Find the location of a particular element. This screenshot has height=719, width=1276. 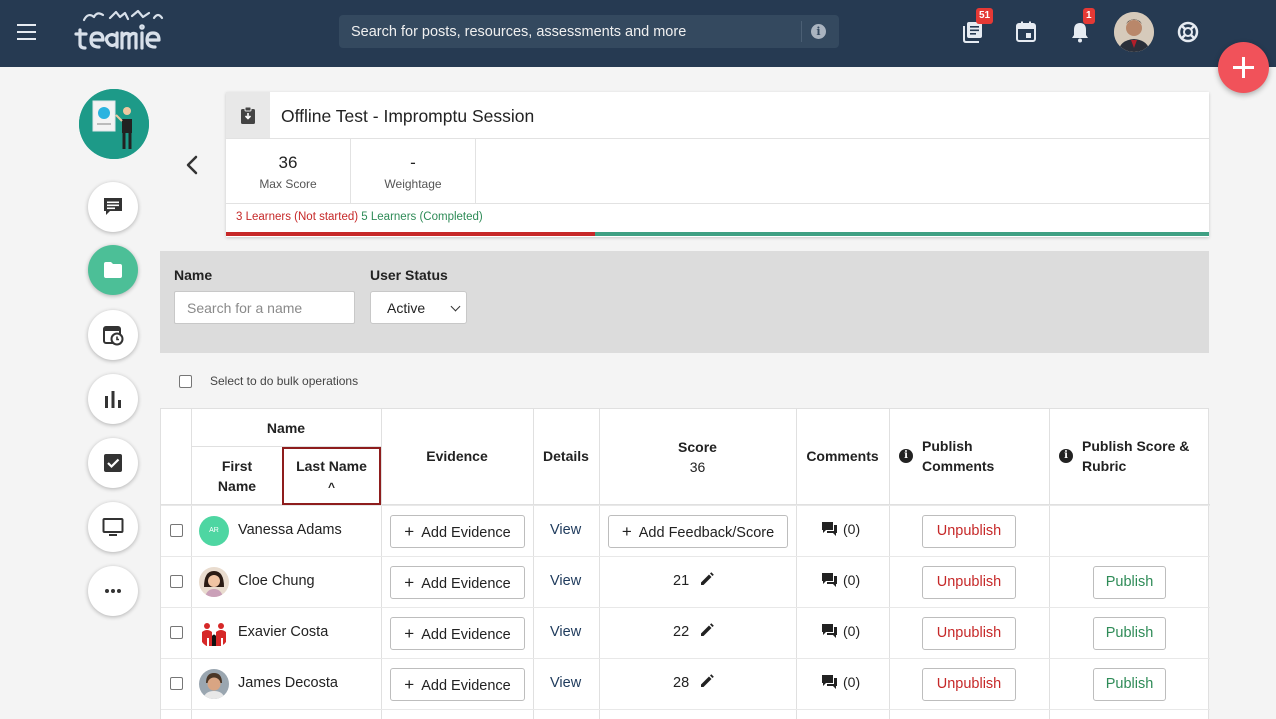

avatar: AR is located at coordinates (214, 531).